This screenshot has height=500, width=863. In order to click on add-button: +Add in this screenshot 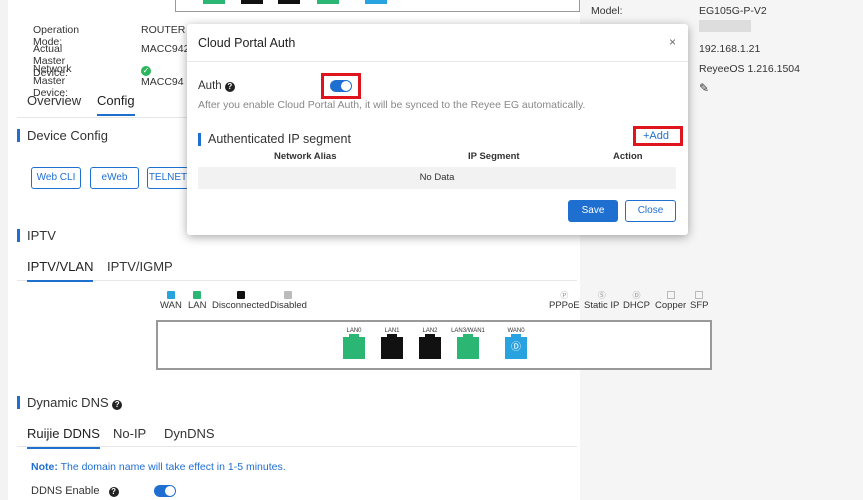, I will do `click(656, 136)`.